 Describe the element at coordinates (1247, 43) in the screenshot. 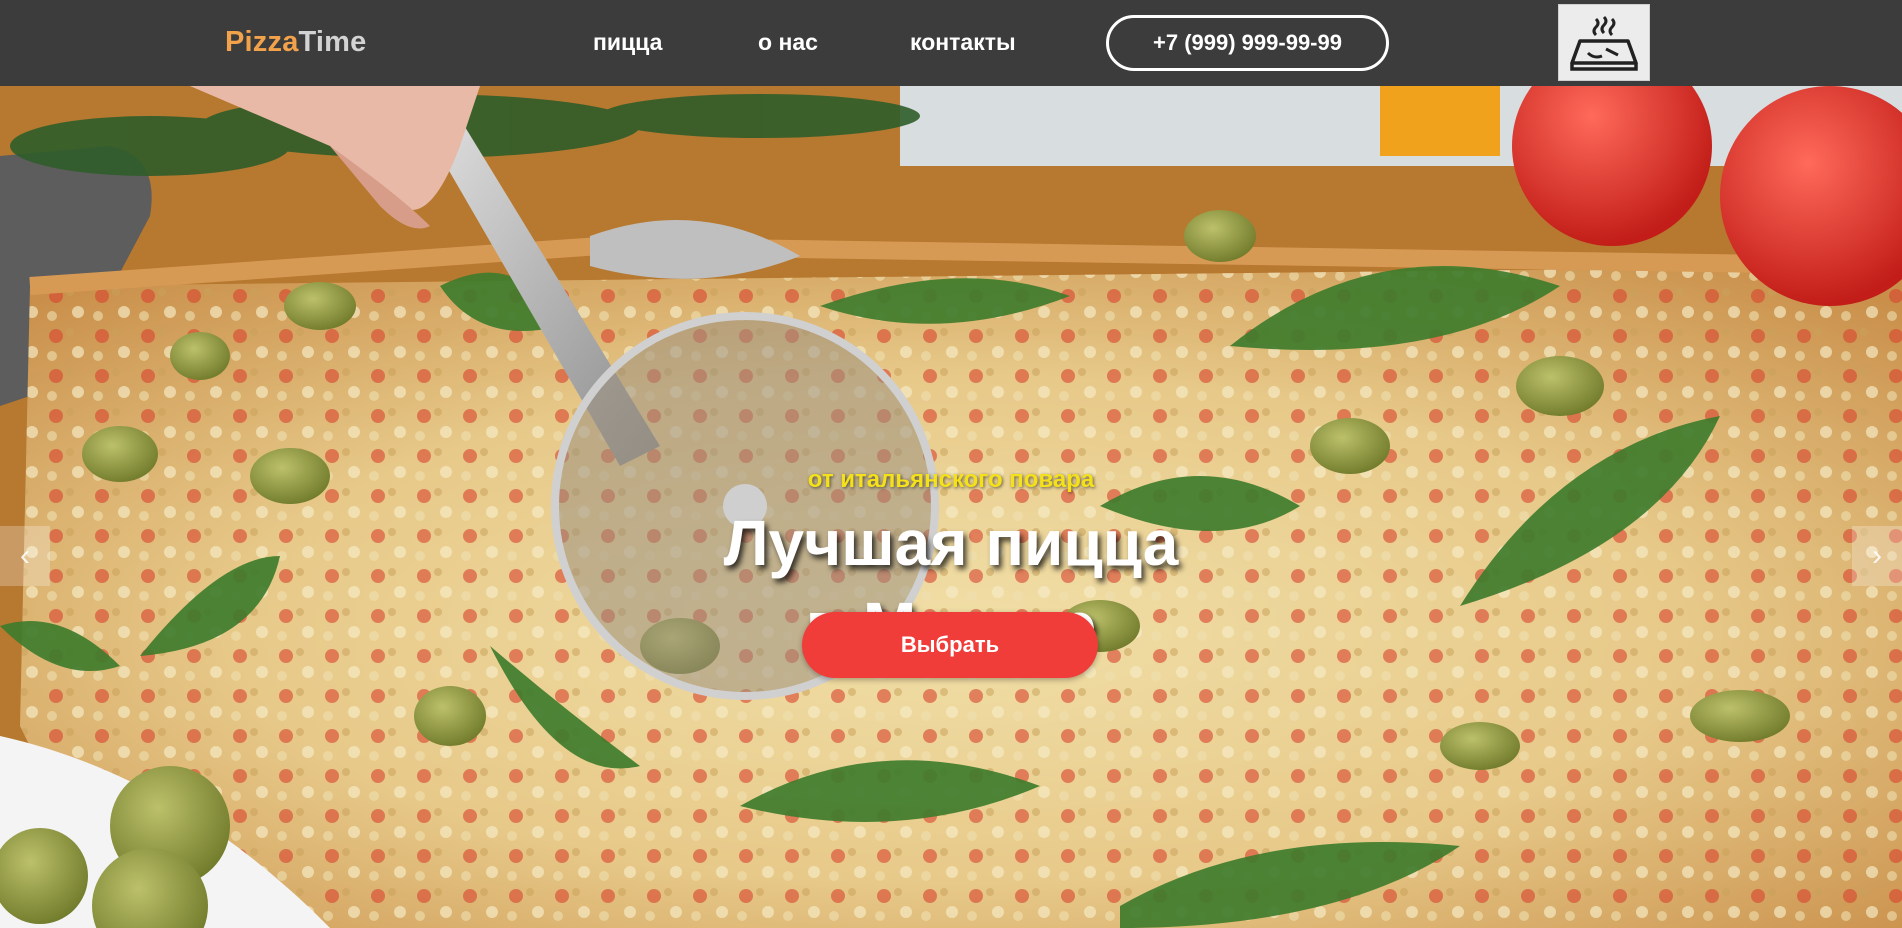

I see `phone-button: +7 (999) 999-99-99` at that location.